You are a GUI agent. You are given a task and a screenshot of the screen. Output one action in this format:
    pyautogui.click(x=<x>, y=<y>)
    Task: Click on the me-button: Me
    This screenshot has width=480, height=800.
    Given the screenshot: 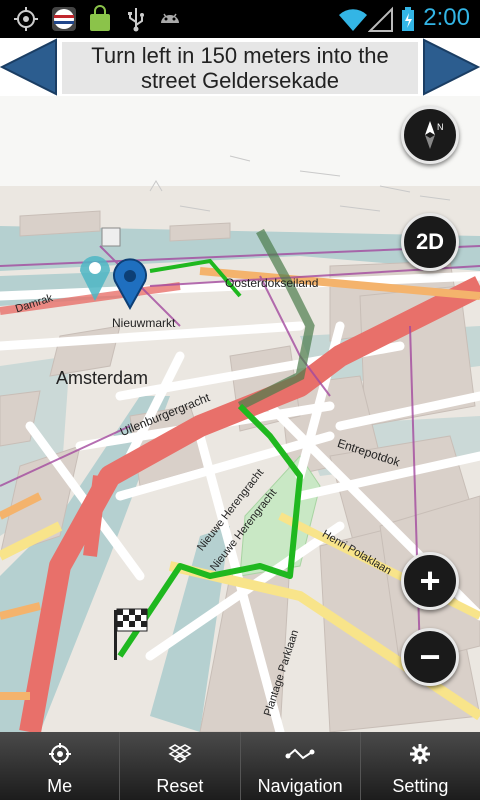 What is the action you would take?
    pyautogui.click(x=60, y=766)
    